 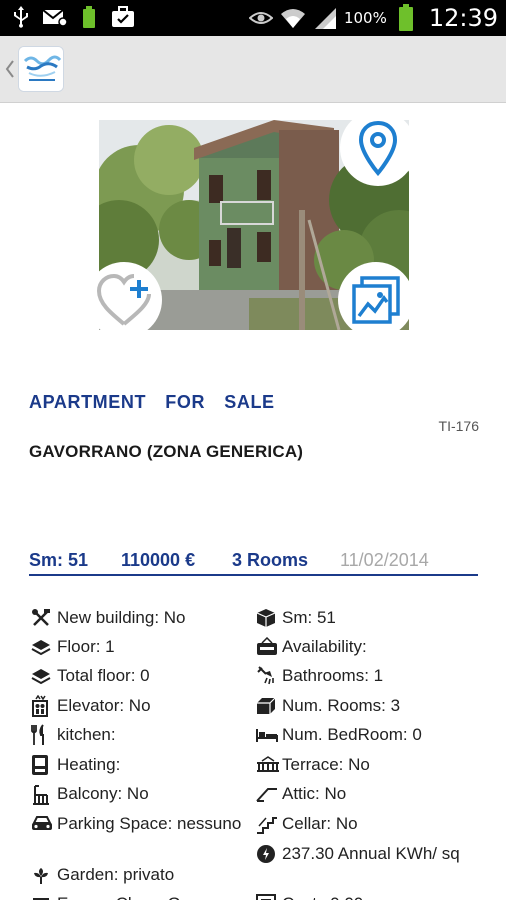 I want to click on add-favorite-button, so click(x=124, y=300).